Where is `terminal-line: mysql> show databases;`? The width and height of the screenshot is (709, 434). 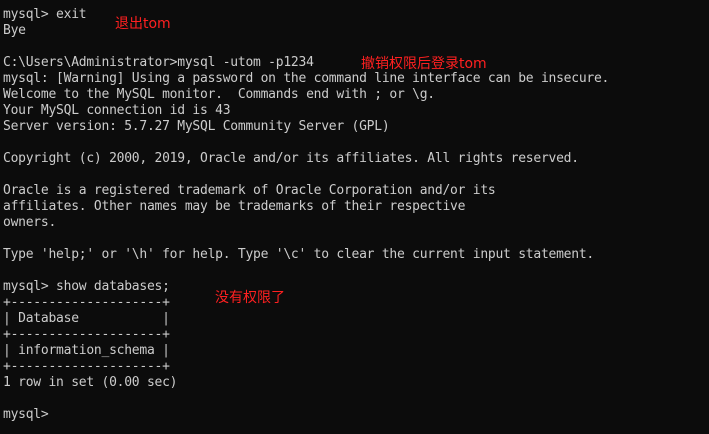
terminal-line: mysql> show databases; is located at coordinates (86, 286).